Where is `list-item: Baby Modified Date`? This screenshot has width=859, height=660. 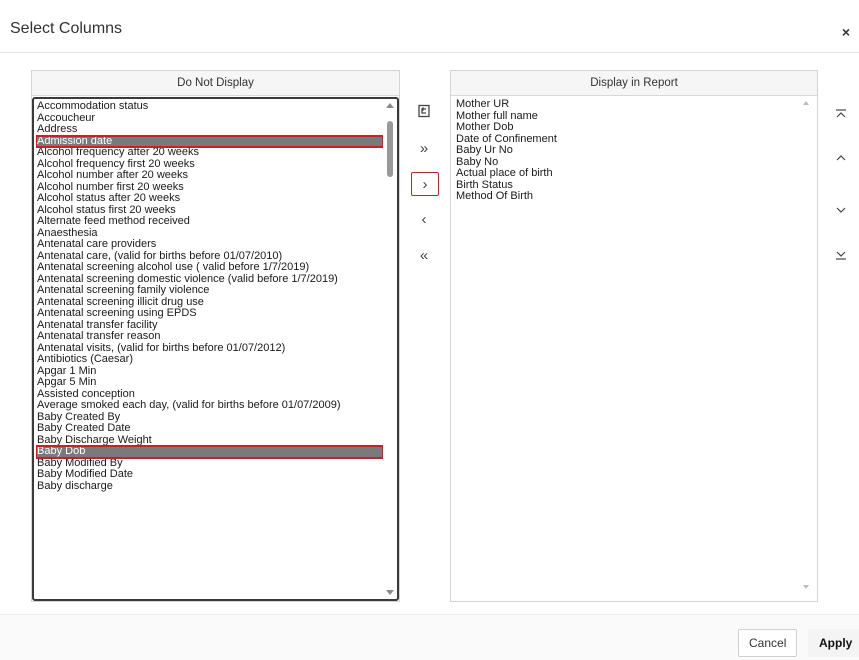 list-item: Baby Modified Date is located at coordinates (209, 474).